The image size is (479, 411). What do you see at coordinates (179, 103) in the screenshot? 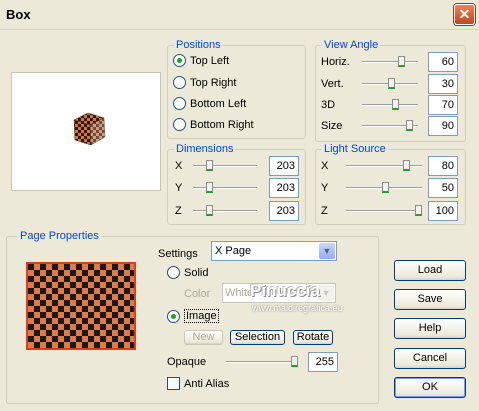
I see `radio-bottom-left-indicator` at bounding box center [179, 103].